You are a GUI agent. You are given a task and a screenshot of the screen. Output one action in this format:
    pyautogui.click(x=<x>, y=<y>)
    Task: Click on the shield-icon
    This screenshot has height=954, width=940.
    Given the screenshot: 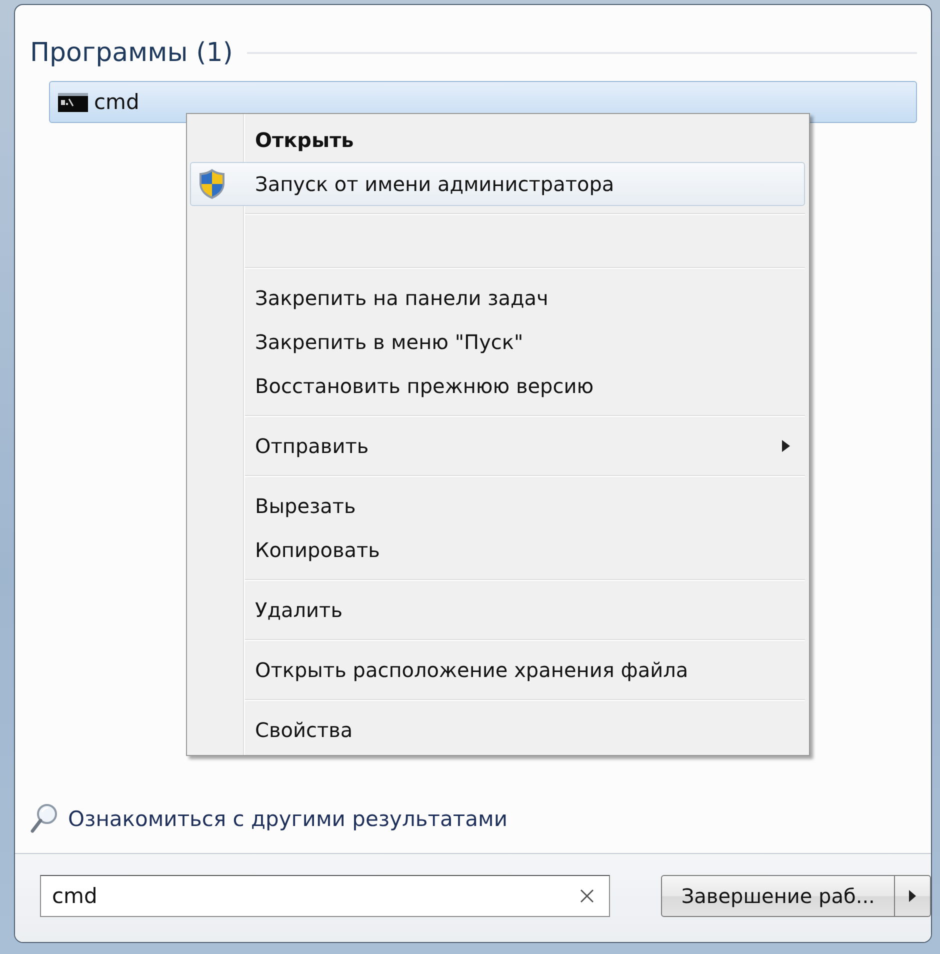 What is the action you would take?
    pyautogui.click(x=212, y=184)
    